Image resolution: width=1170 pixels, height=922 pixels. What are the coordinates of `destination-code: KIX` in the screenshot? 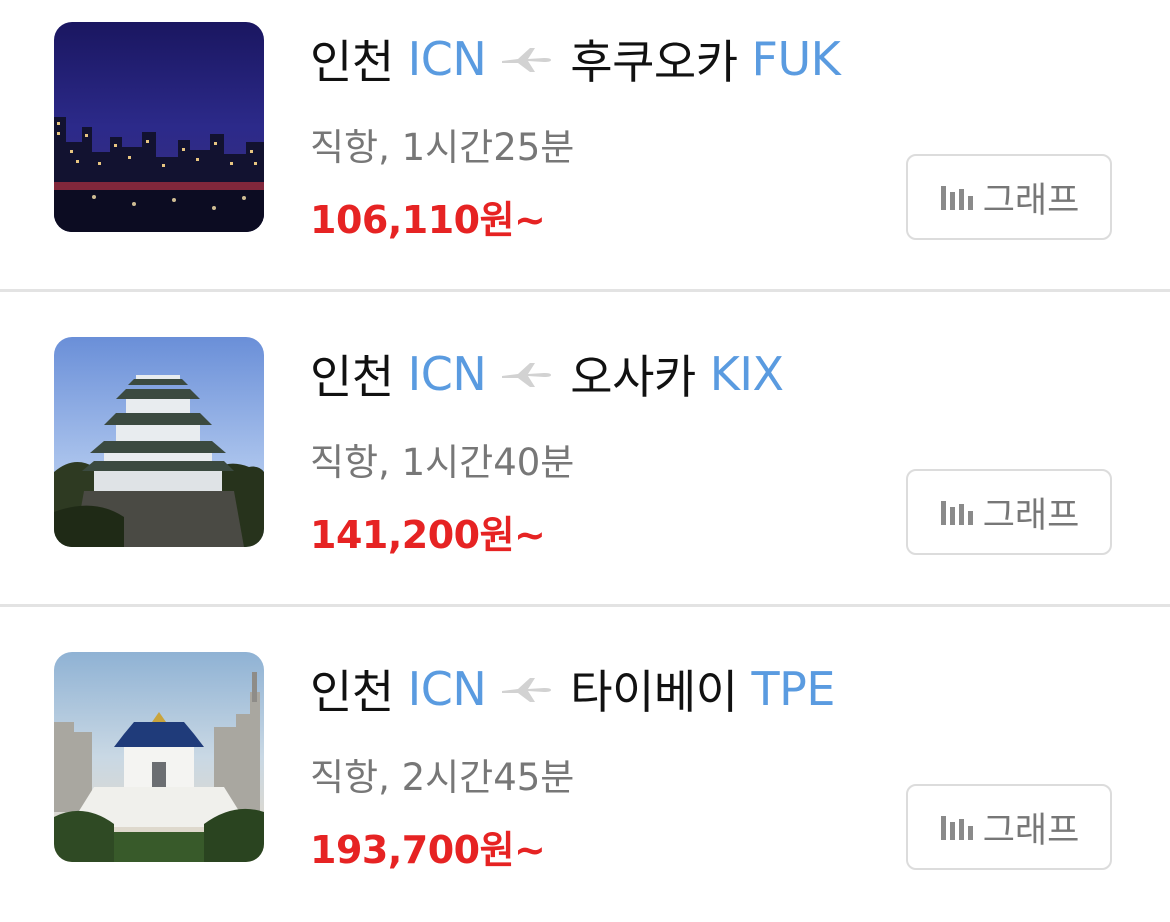 It's located at (746, 374).